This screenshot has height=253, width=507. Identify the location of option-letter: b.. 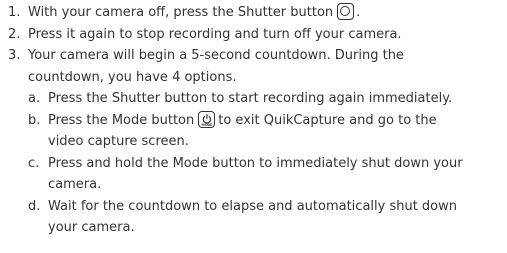
(34, 120).